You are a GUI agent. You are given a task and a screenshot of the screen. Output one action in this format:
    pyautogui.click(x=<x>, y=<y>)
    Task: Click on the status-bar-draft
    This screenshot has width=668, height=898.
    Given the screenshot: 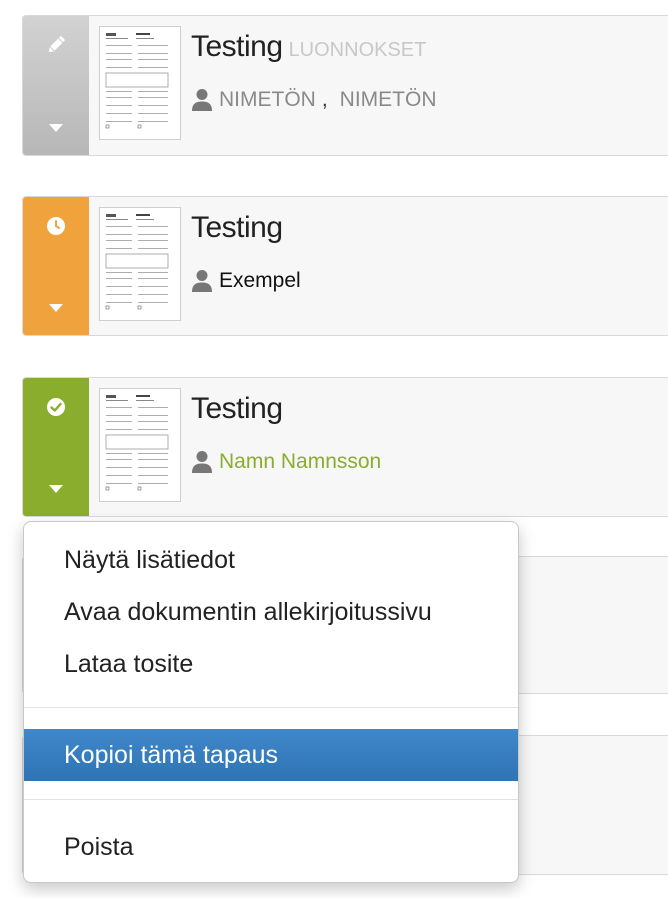 What is the action you would take?
    pyautogui.click(x=56, y=85)
    